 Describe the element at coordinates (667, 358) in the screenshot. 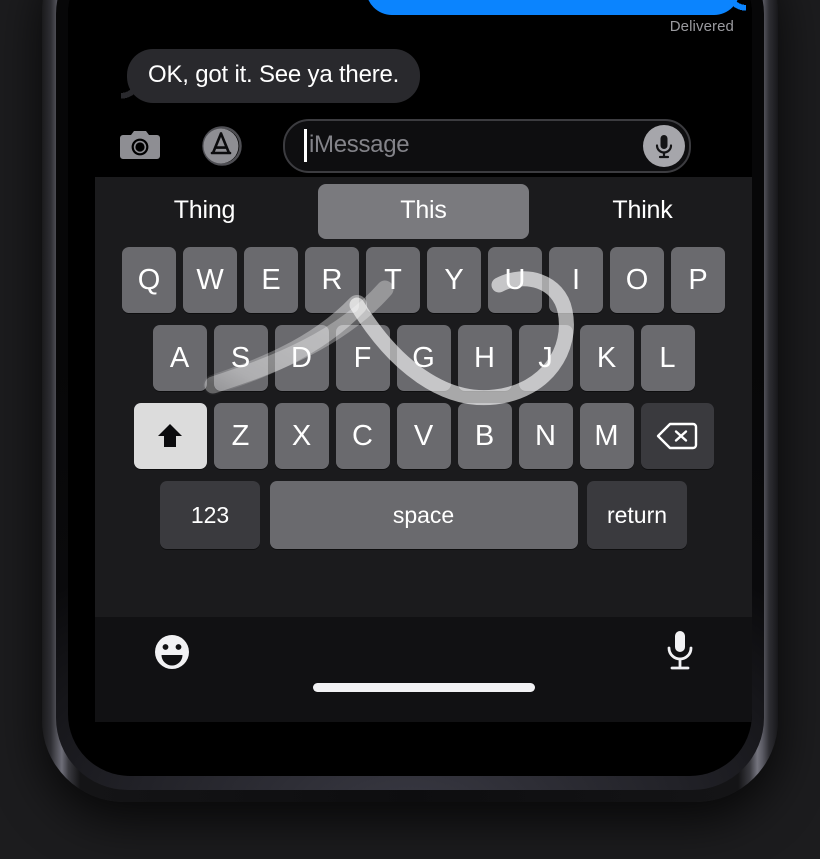

I see `key-l: L` at that location.